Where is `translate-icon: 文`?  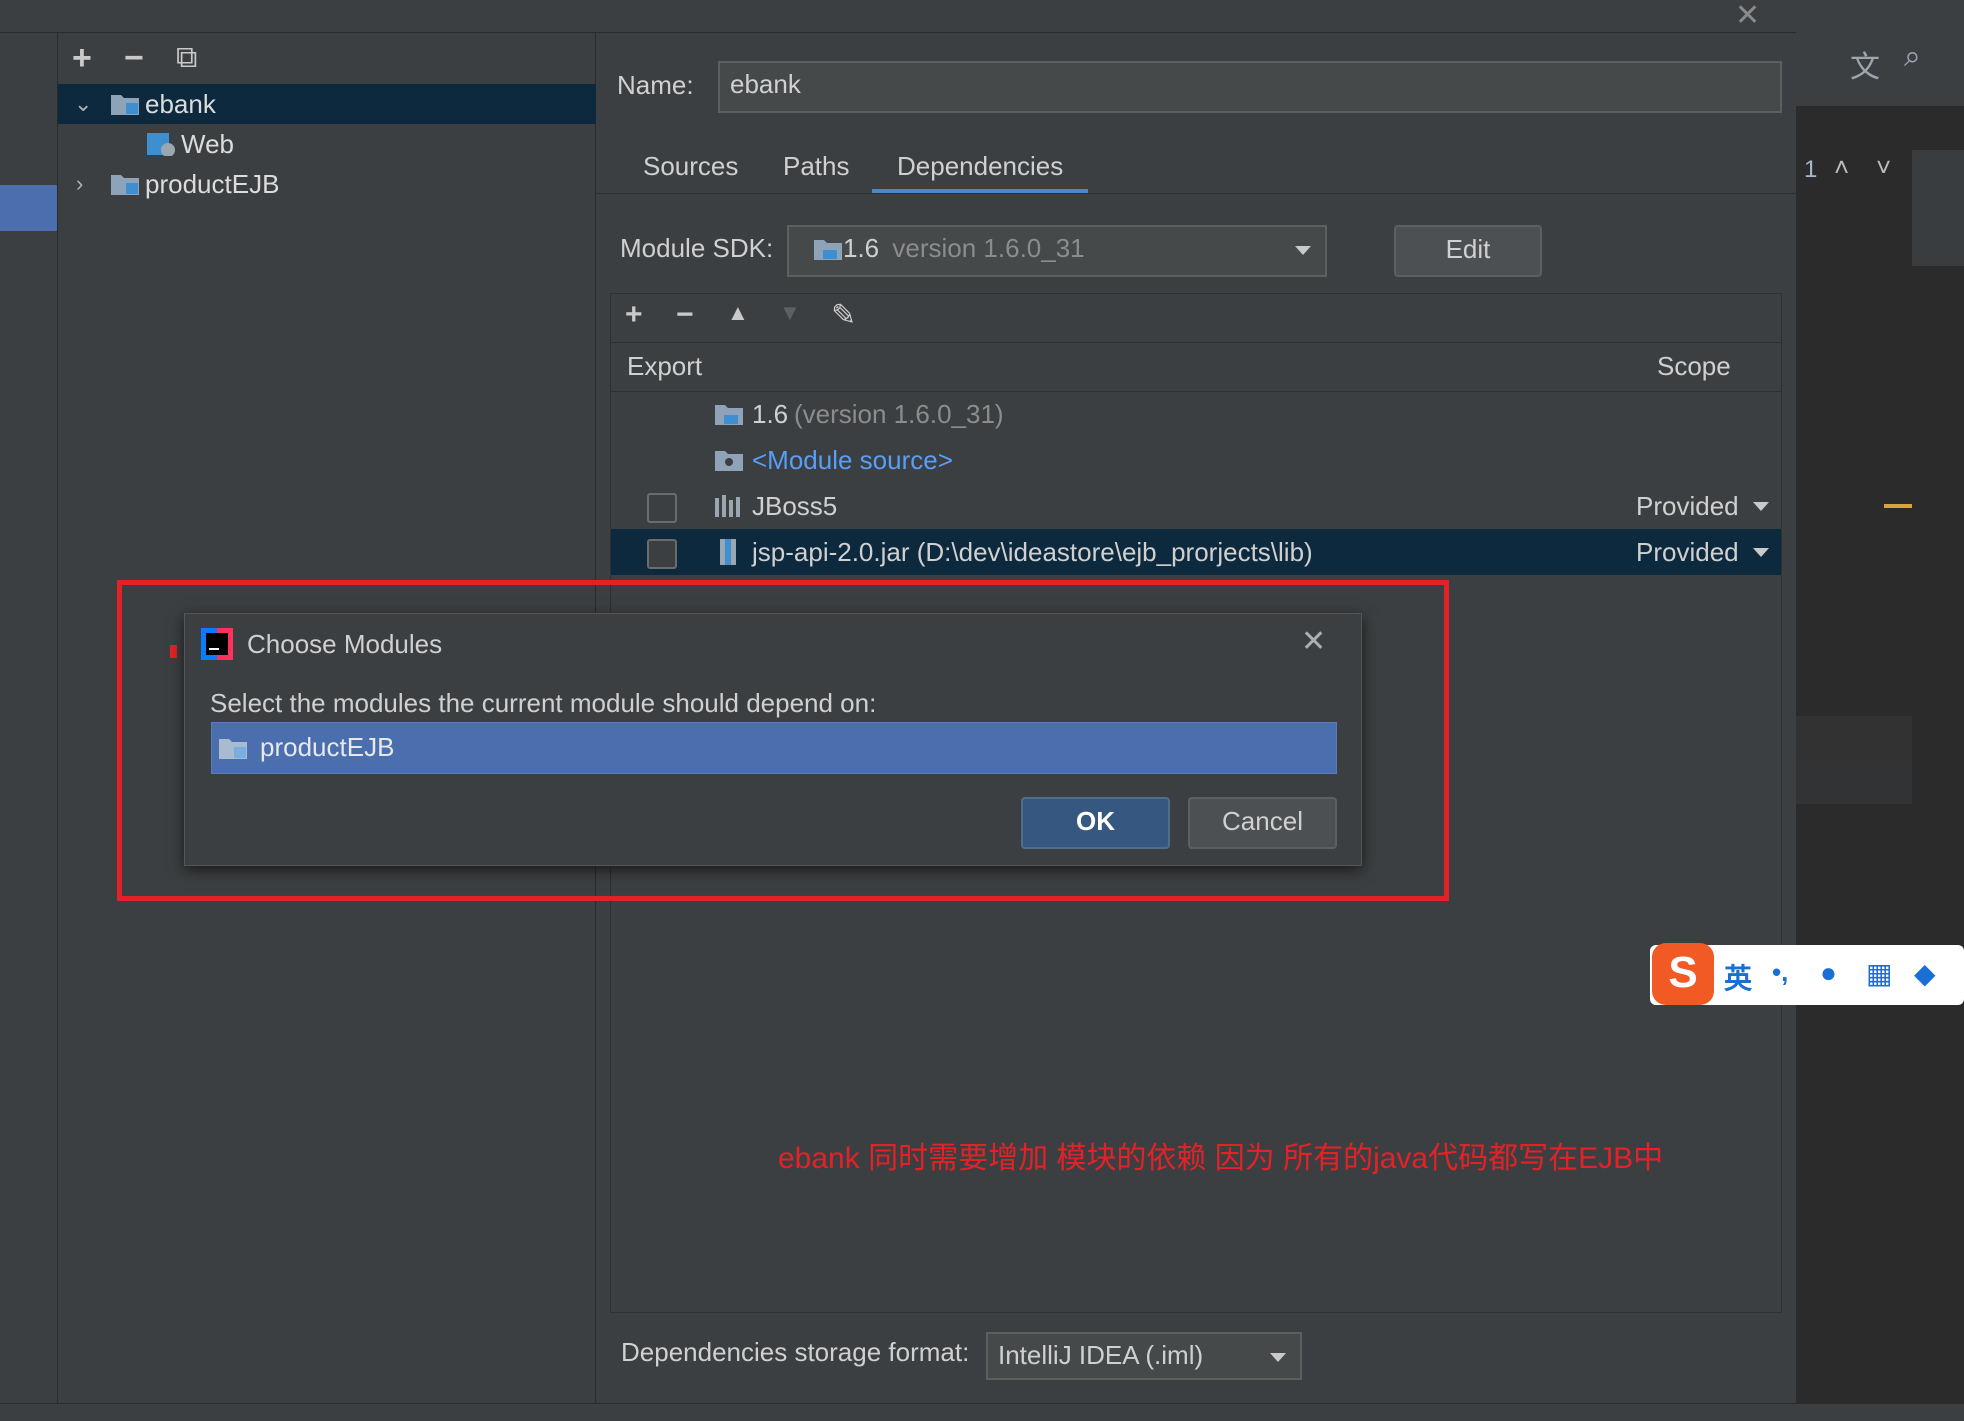
translate-icon: 文 is located at coordinates (1865, 64).